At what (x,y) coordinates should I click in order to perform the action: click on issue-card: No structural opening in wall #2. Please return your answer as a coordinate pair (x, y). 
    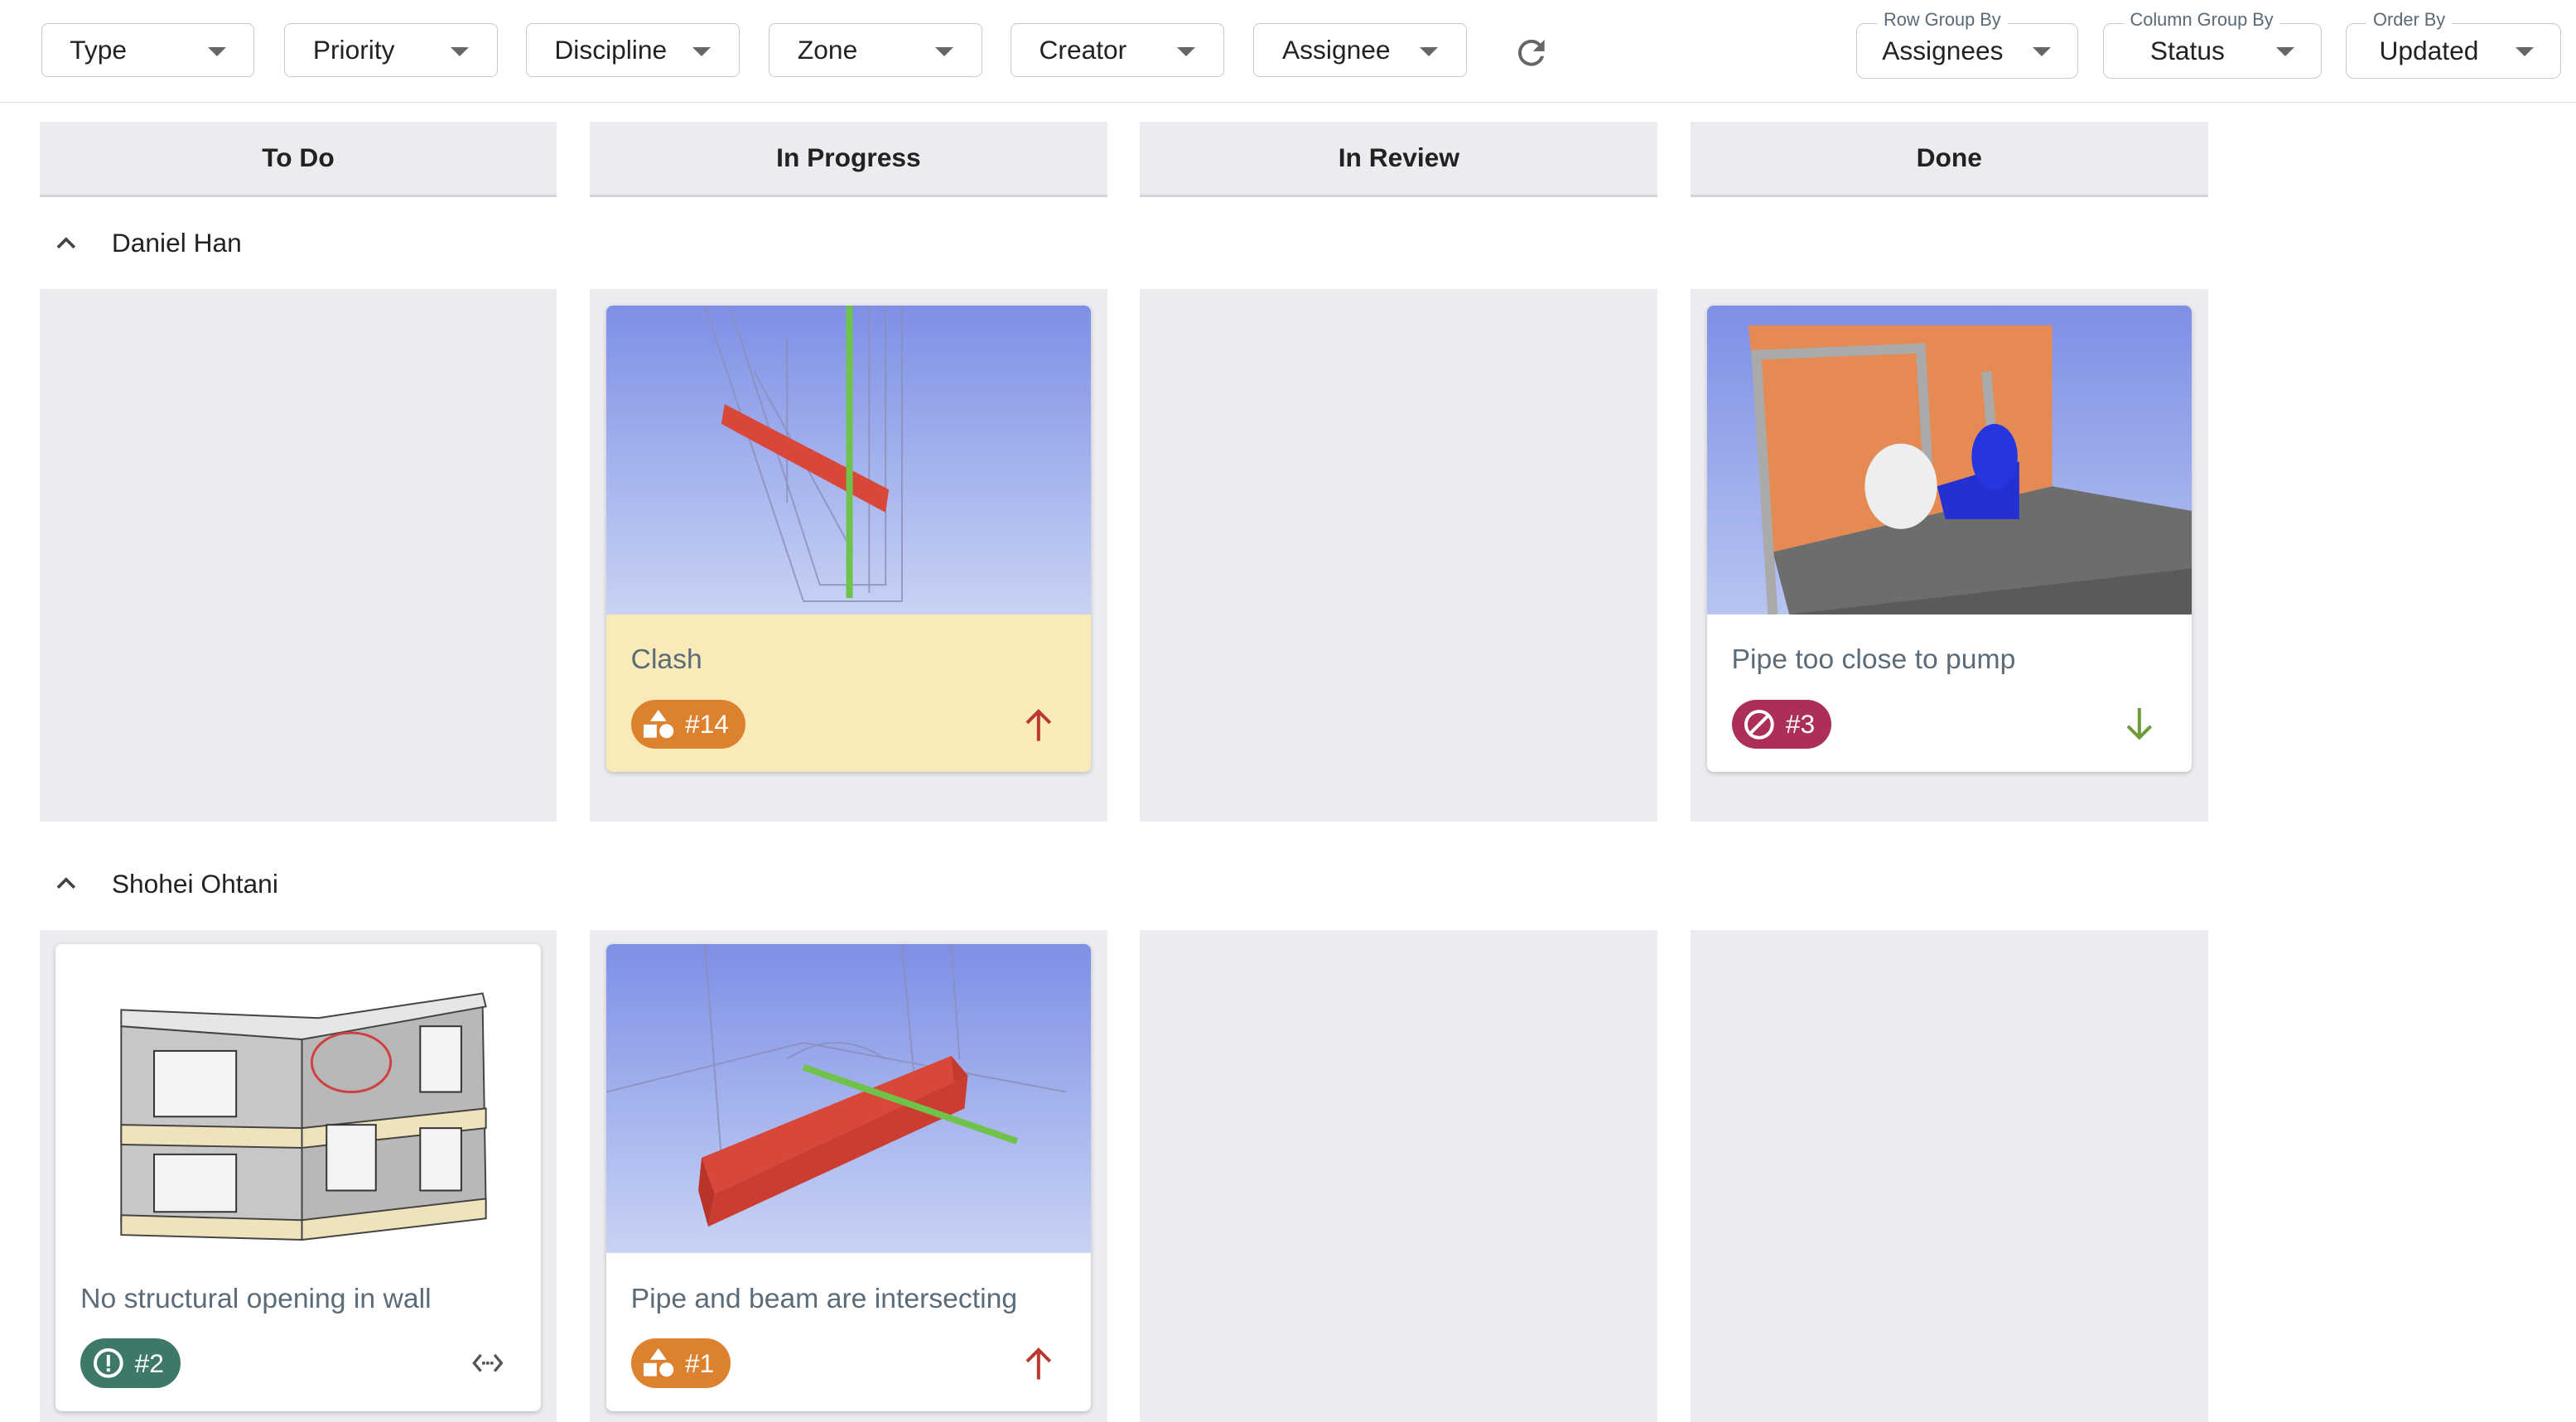
    Looking at the image, I should click on (298, 1177).